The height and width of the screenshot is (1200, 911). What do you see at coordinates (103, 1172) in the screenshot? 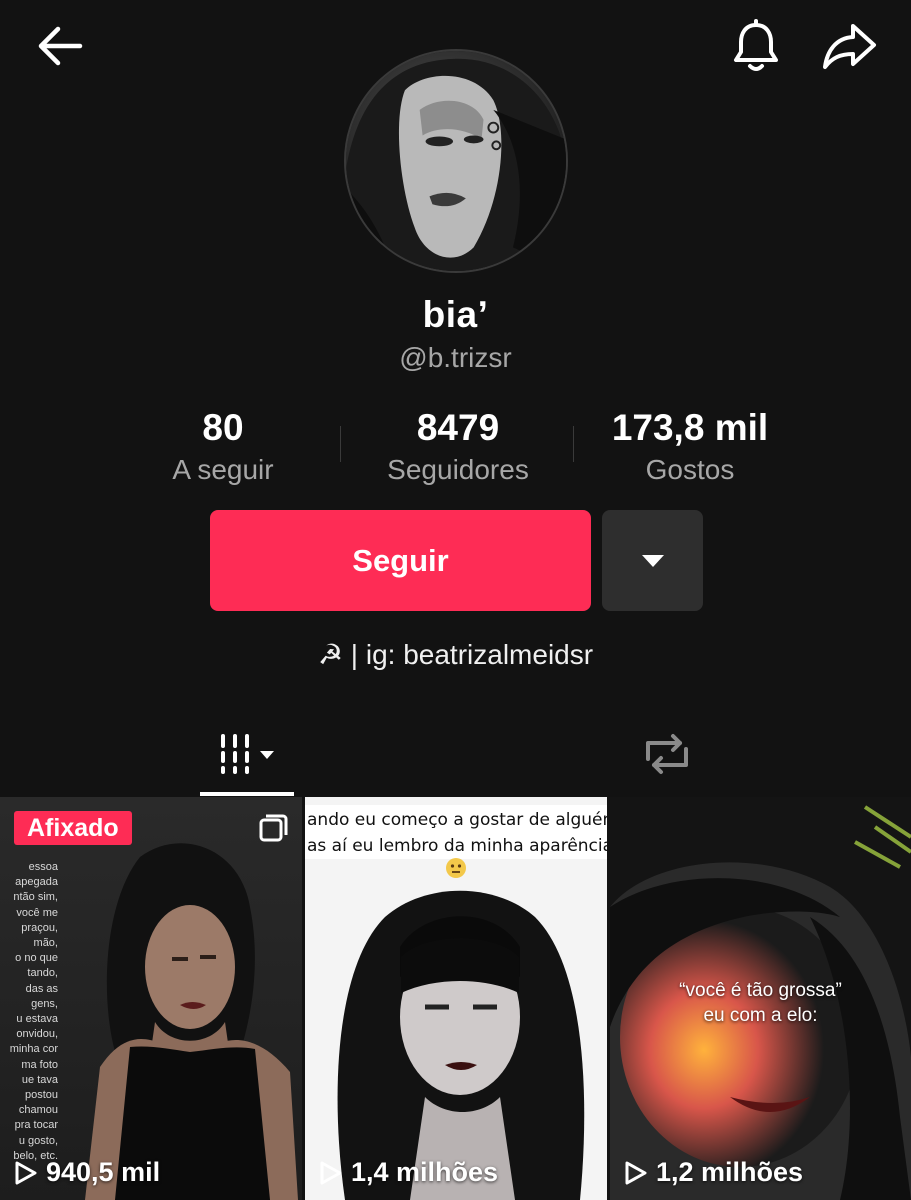
I see `view-count-text: 940,5 mil` at bounding box center [103, 1172].